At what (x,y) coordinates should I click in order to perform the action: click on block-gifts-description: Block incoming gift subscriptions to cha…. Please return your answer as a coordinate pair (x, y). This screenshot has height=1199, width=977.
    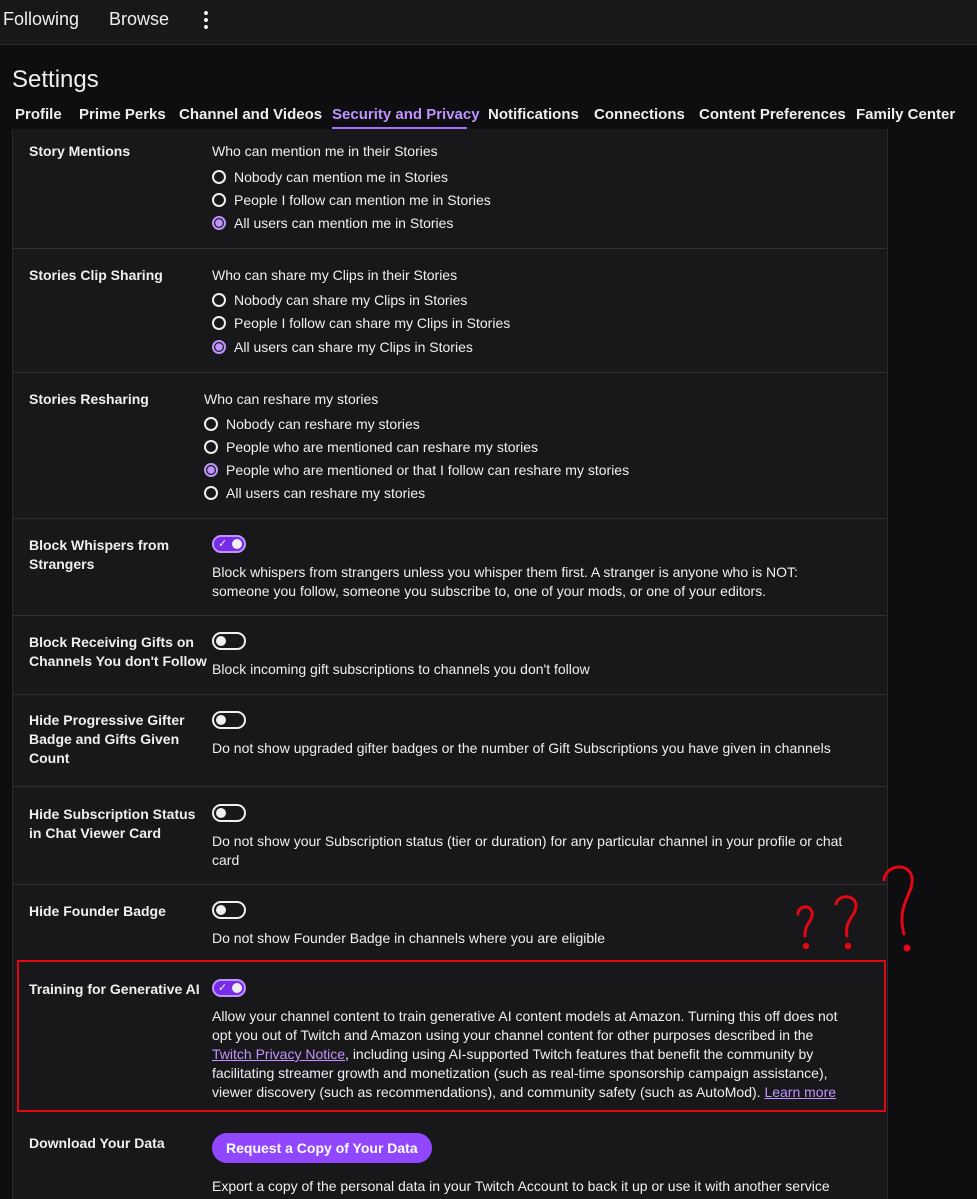
    Looking at the image, I should click on (401, 669).